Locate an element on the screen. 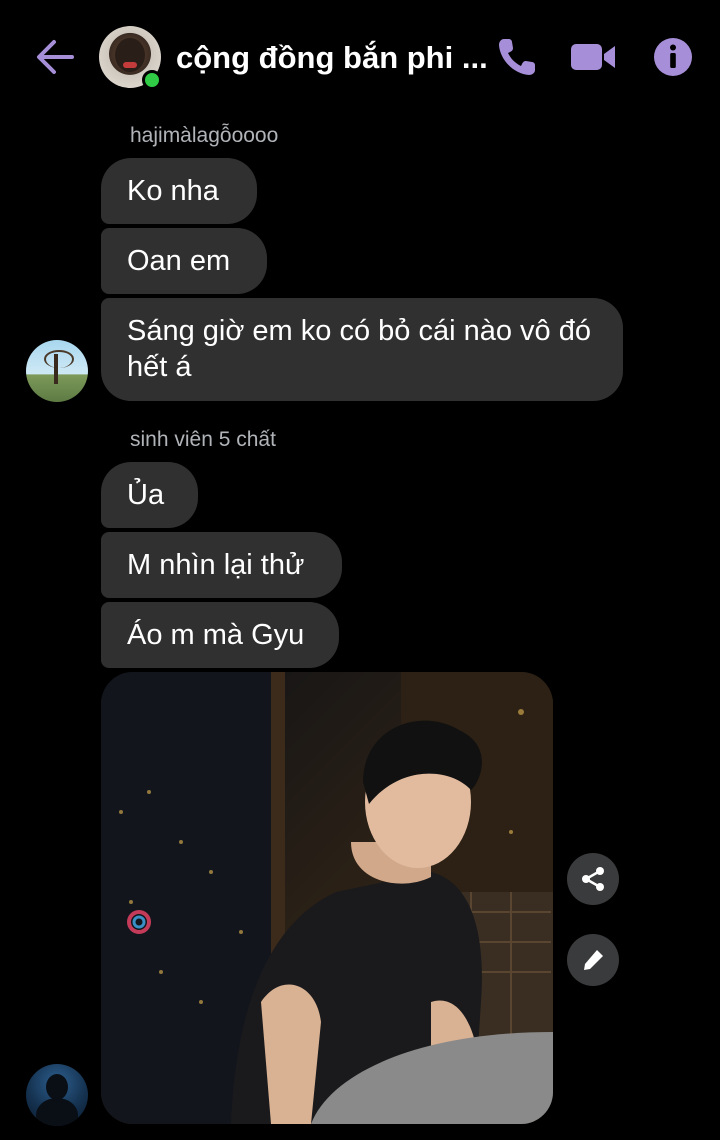 This screenshot has width=720, height=1140. share-button is located at coordinates (593, 879).